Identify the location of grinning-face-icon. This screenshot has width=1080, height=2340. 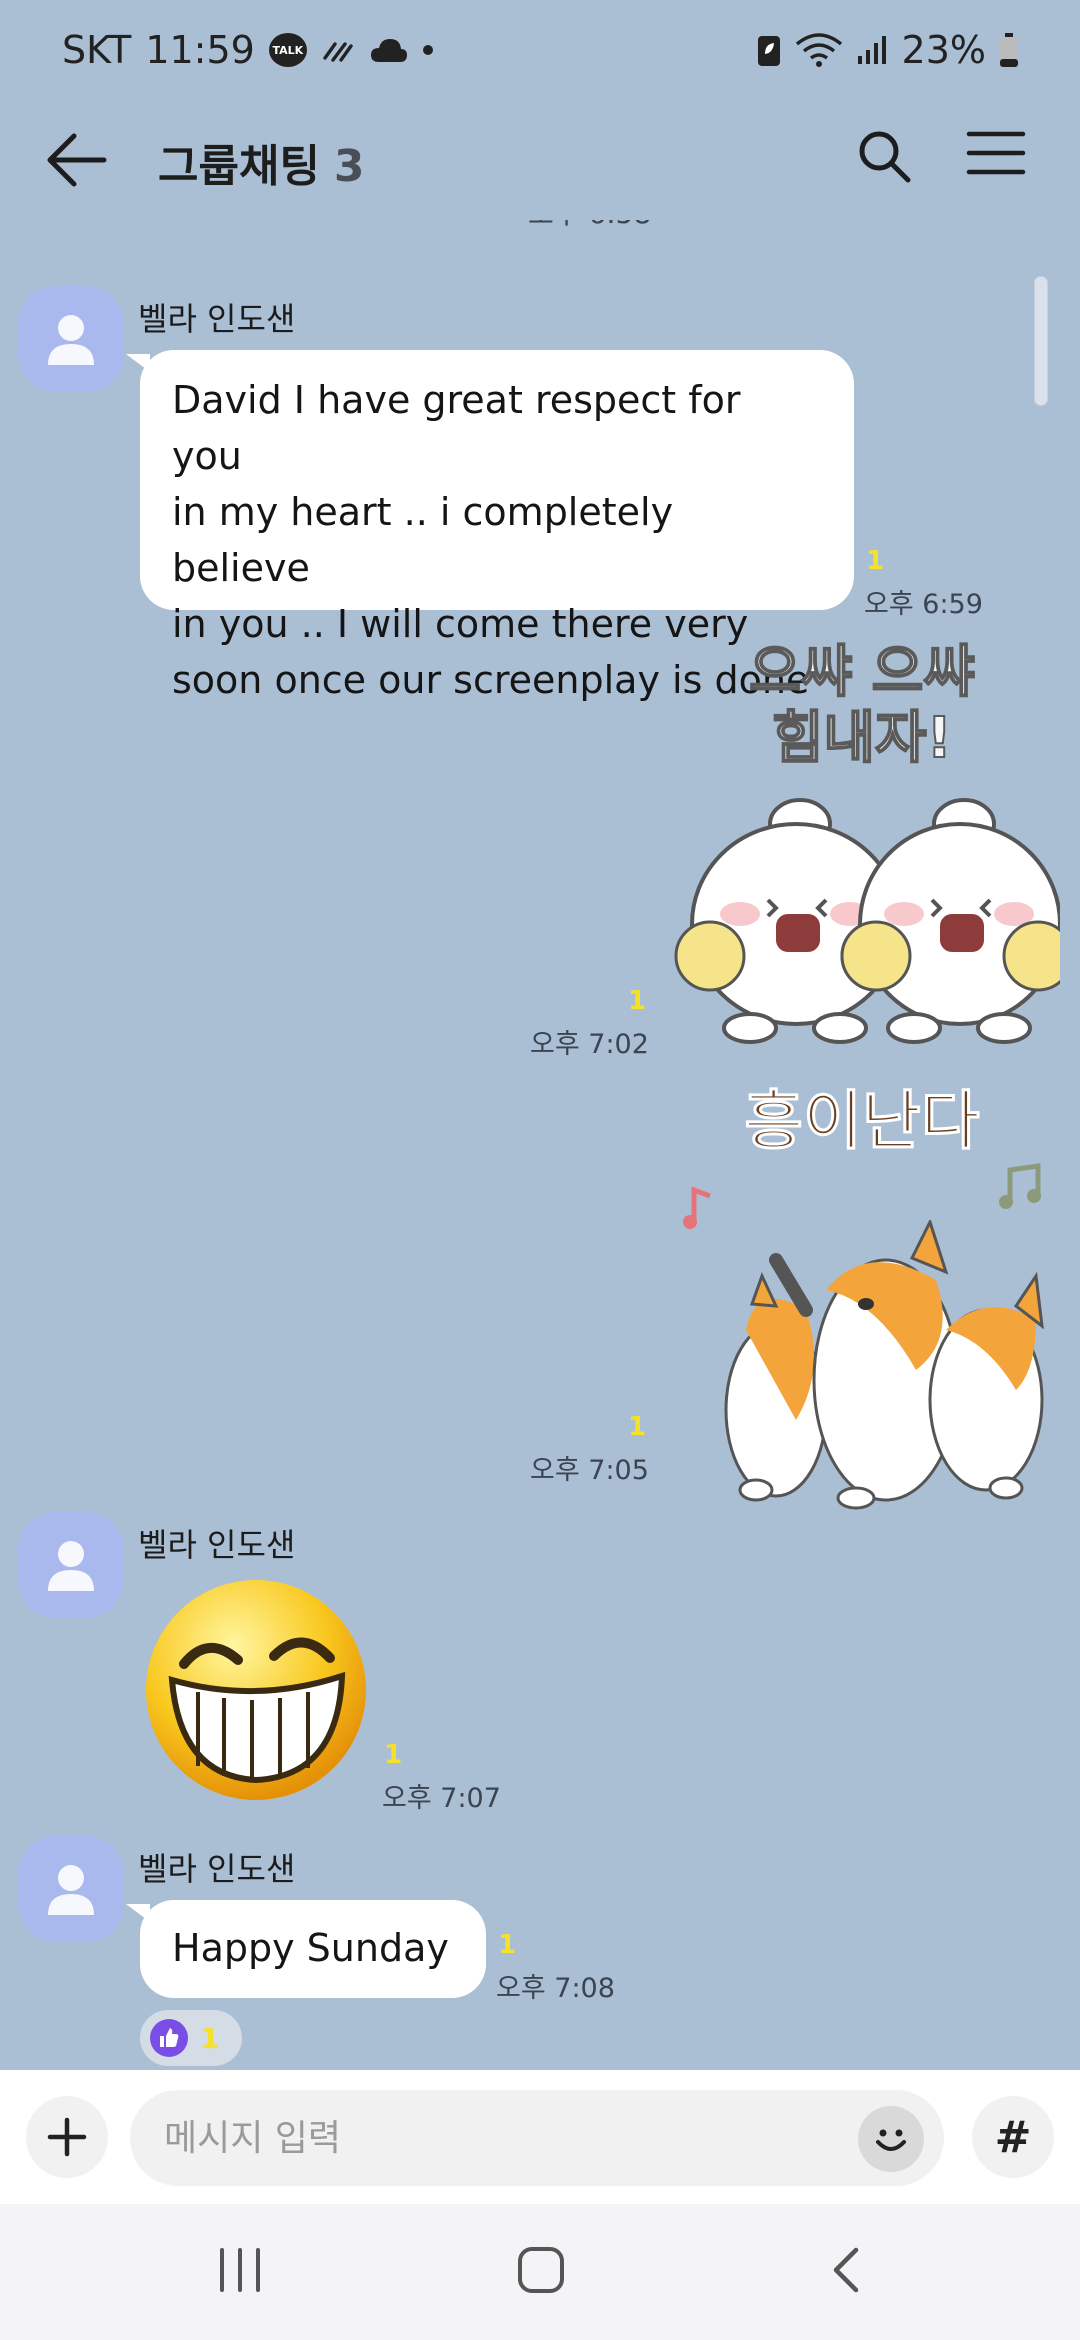
(256, 1690).